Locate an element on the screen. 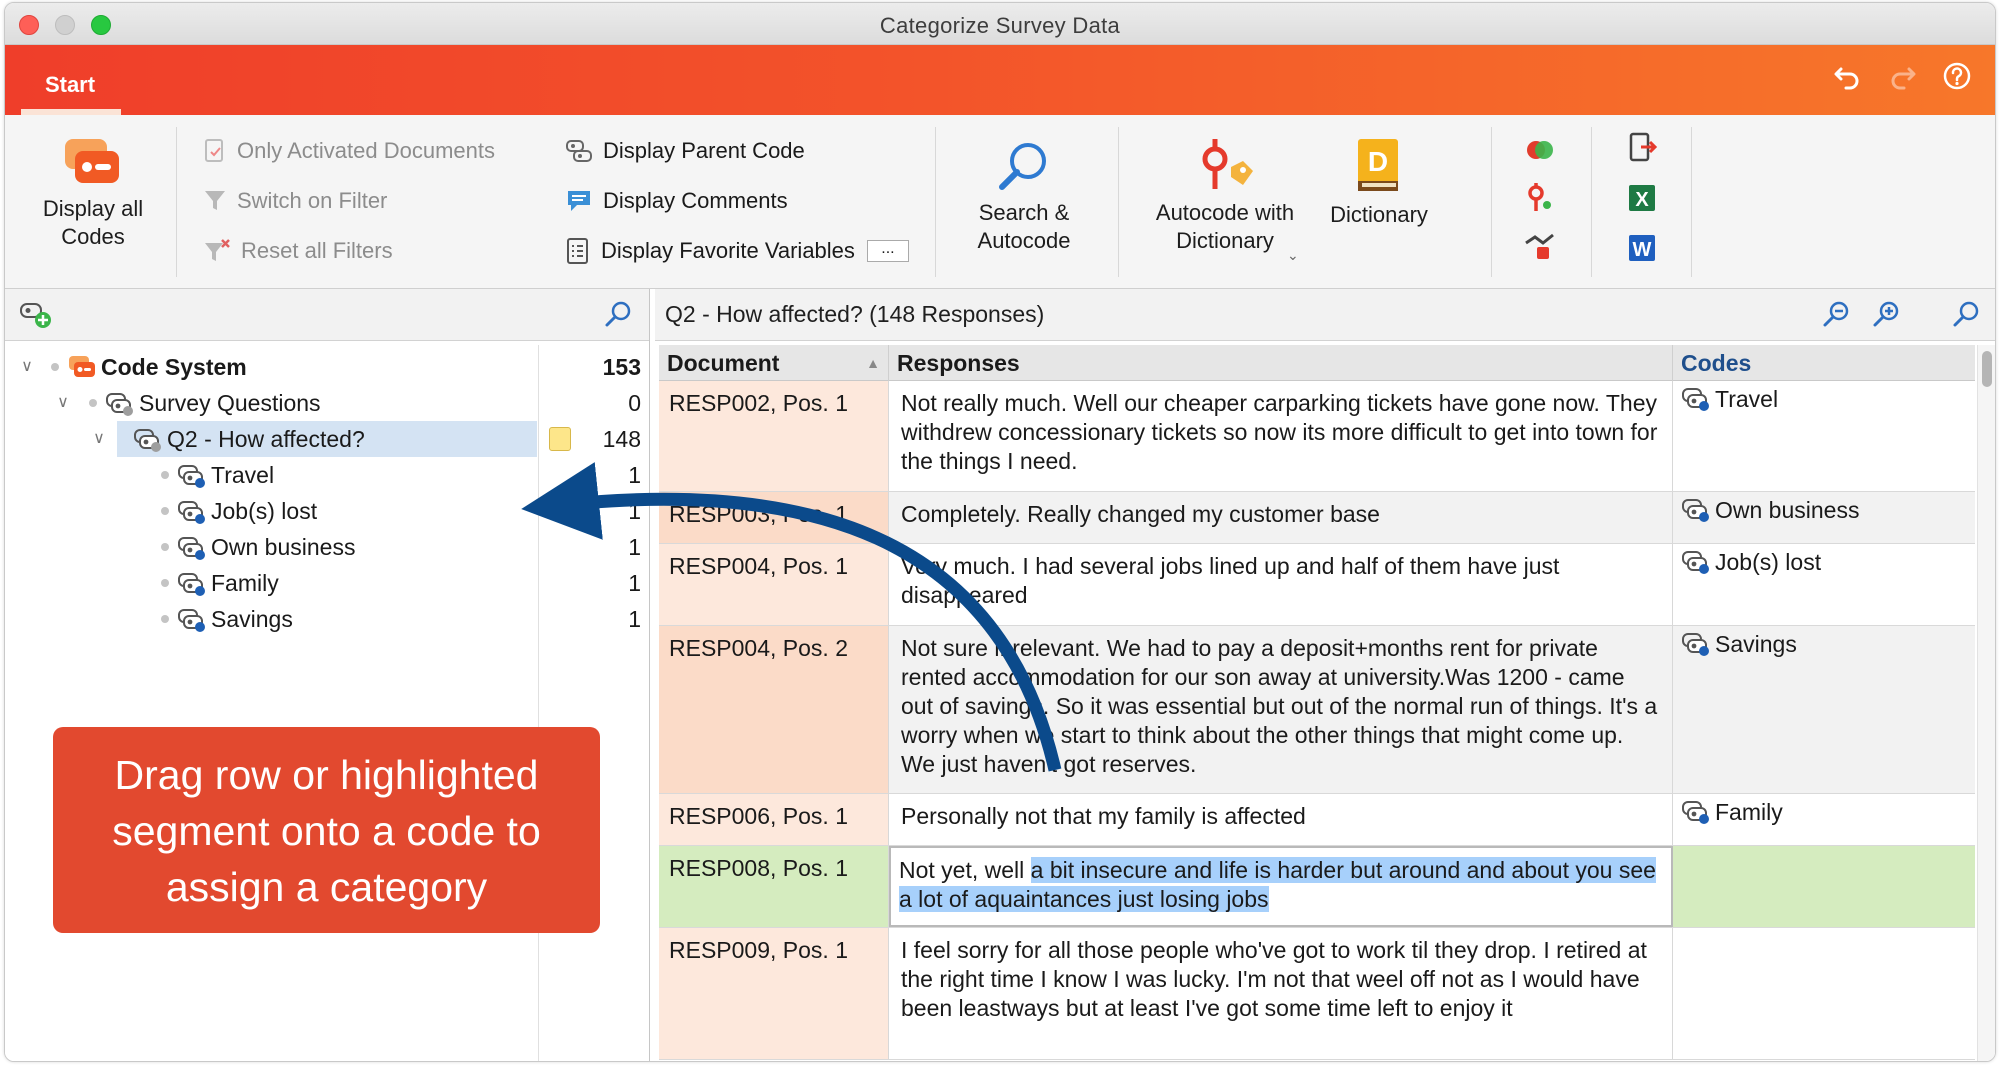 The width and height of the screenshot is (2000, 1066). chevron-down-icon: ⌄ is located at coordinates (1293, 255).